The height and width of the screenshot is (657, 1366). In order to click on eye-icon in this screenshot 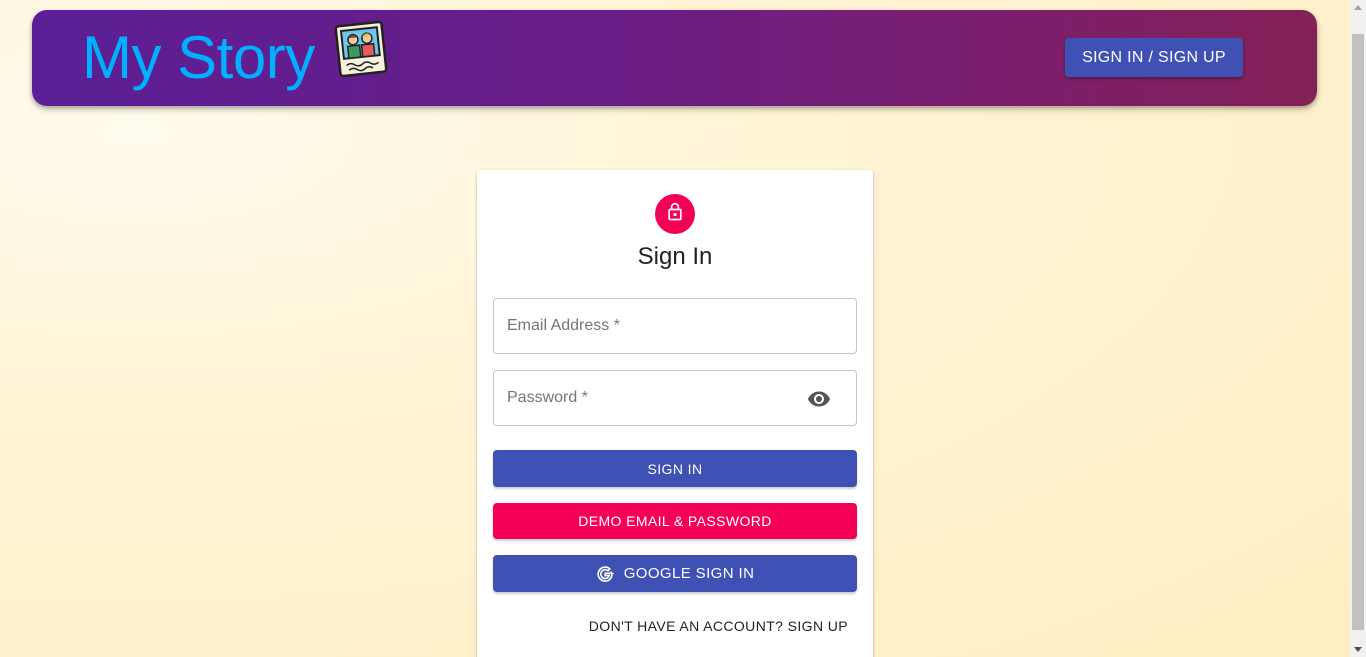, I will do `click(819, 399)`.